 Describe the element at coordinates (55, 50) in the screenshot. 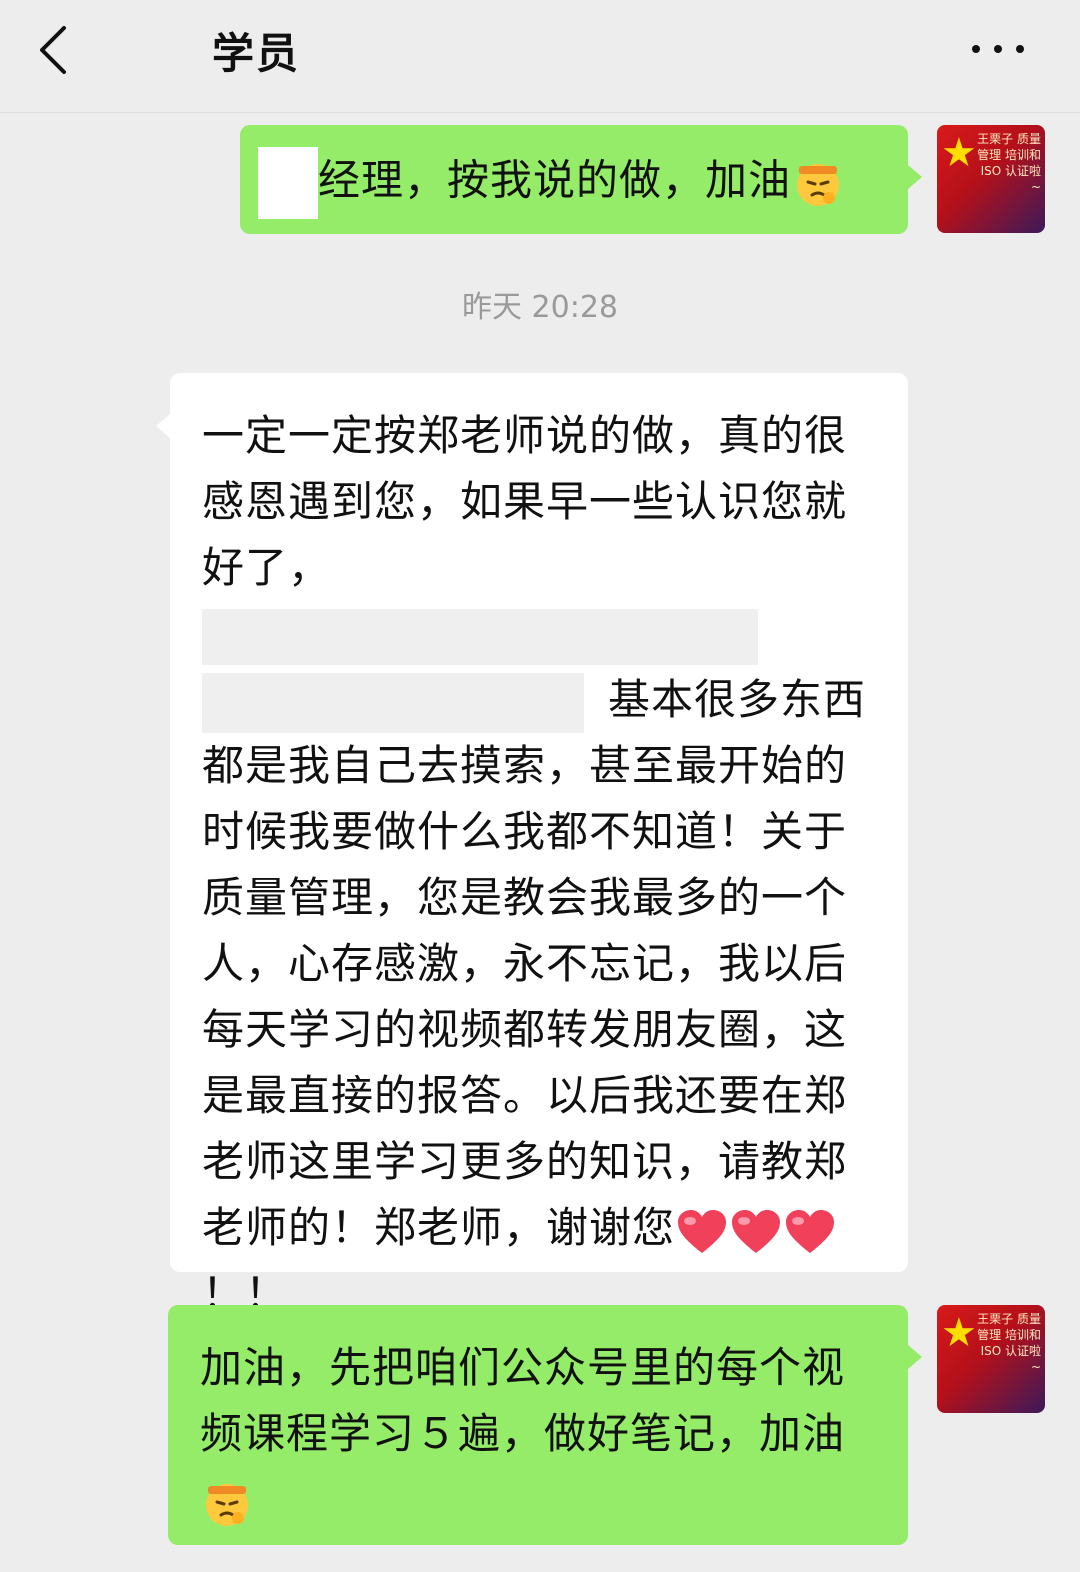

I see `chevron-left-icon` at that location.